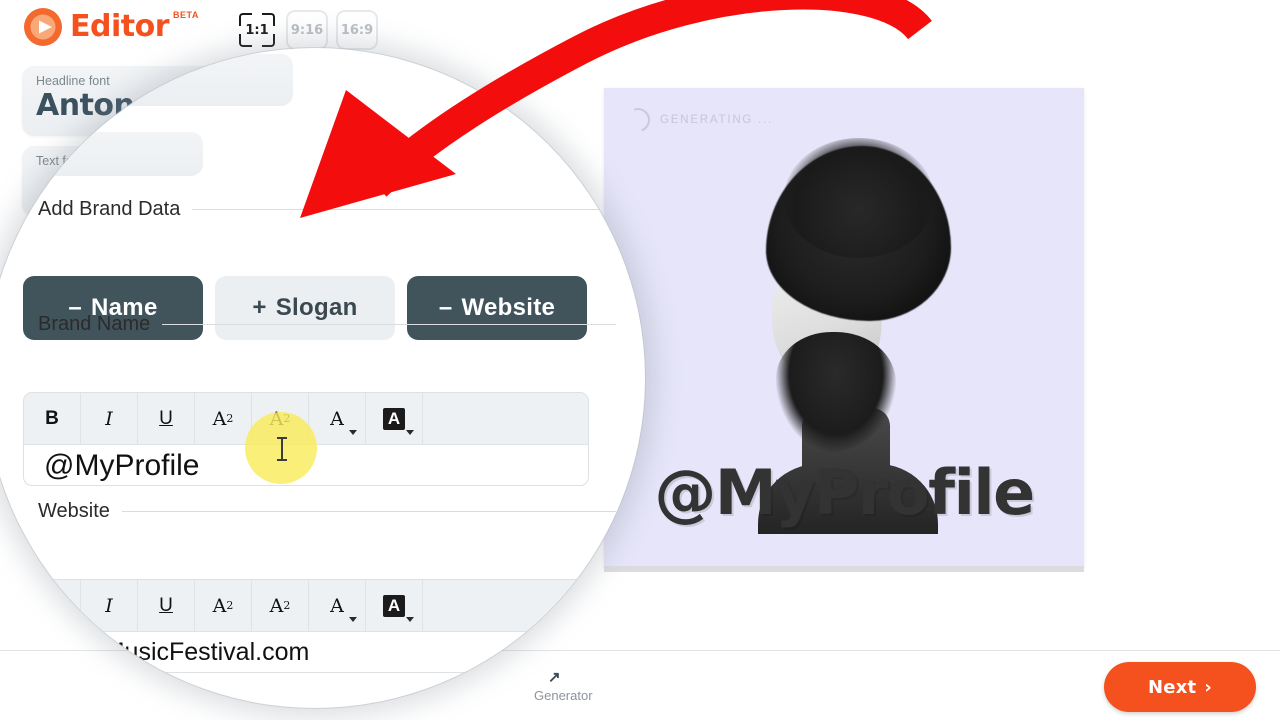 This screenshot has height=720, width=1280. I want to click on ratio-button-9-16: 9:16, so click(307, 30).